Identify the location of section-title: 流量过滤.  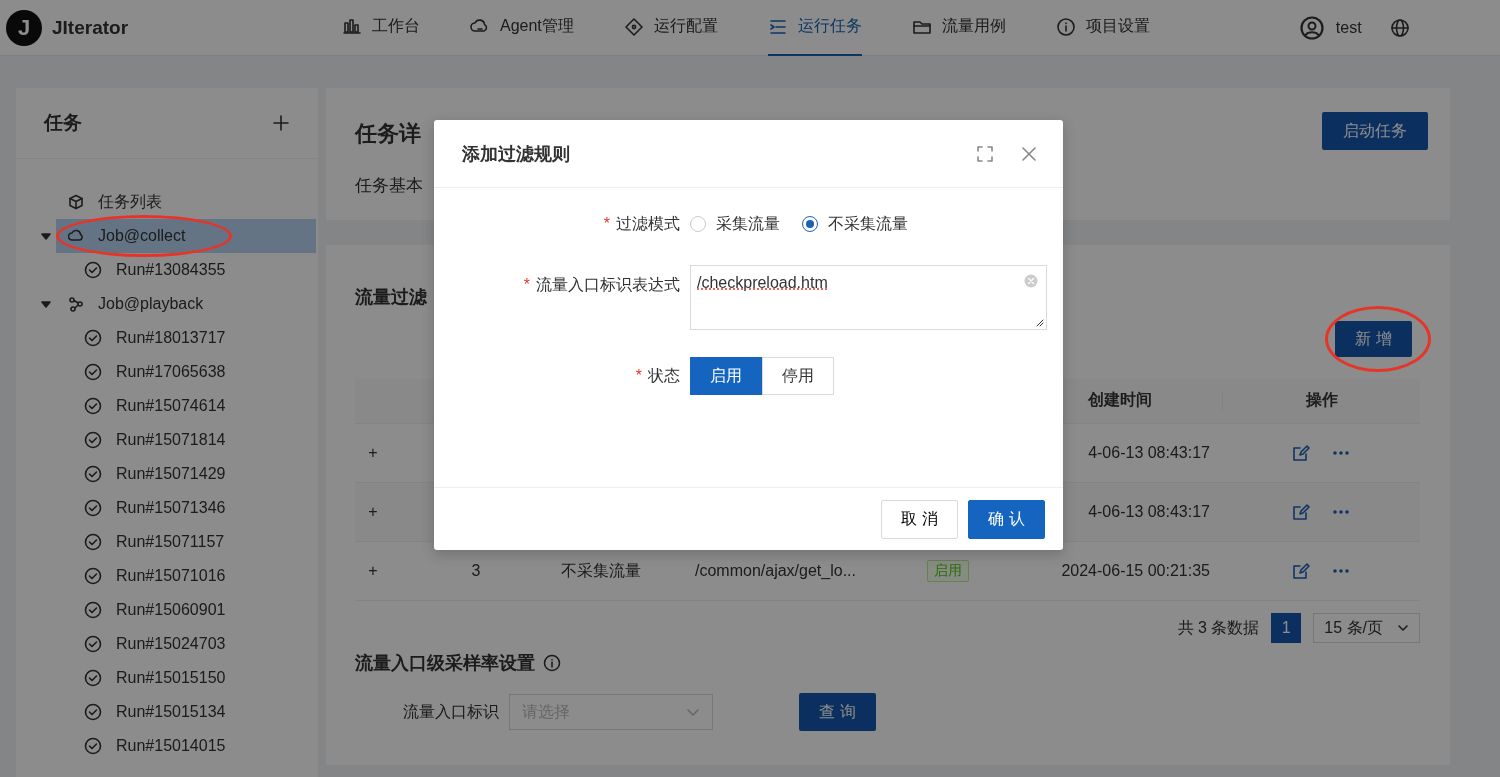
(391, 297).